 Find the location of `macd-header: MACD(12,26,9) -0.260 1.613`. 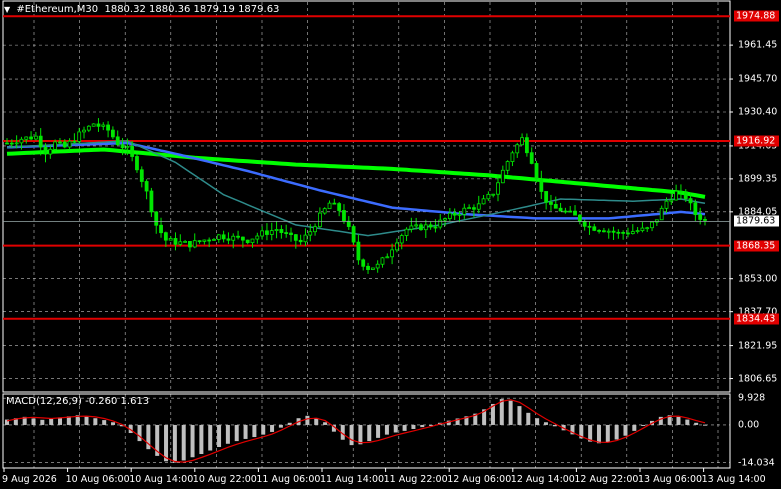

macd-header: MACD(12,26,9) -0.260 1.613 is located at coordinates (78, 401).